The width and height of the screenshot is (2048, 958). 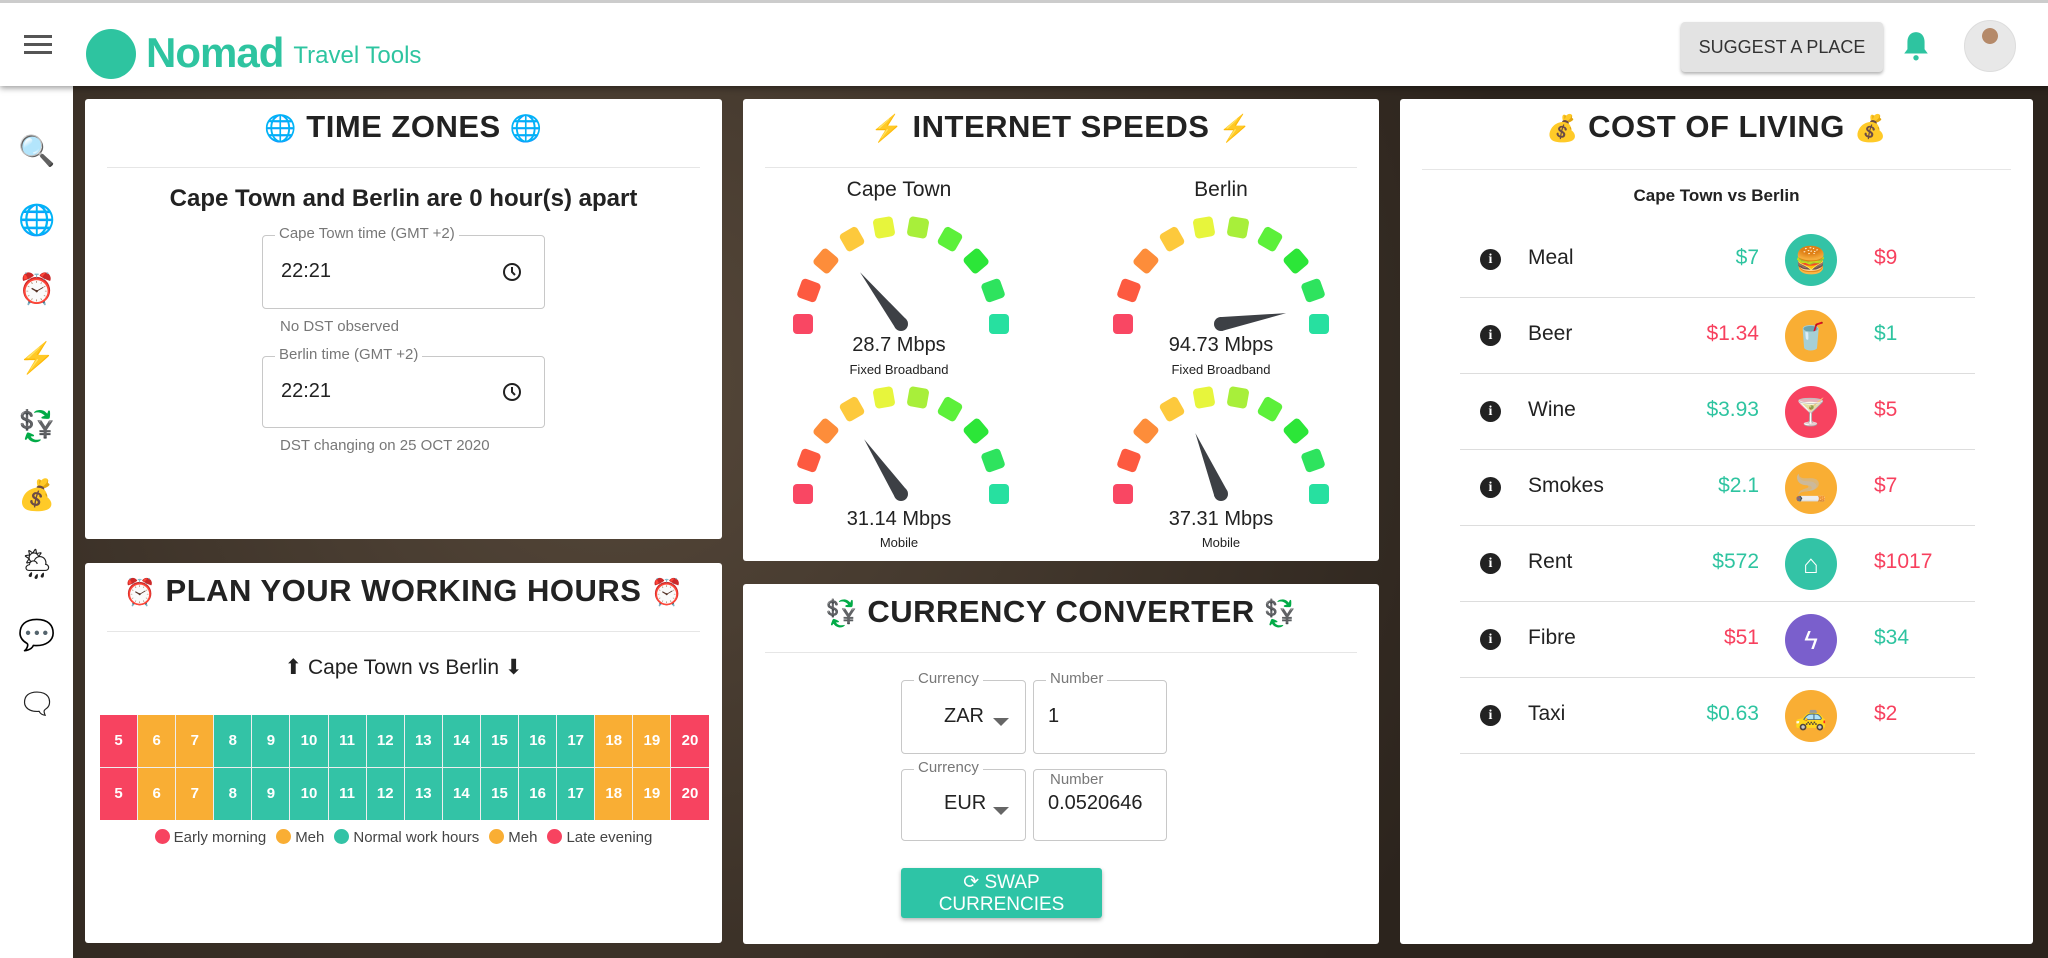 What do you see at coordinates (162, 836) in the screenshot?
I see `legend-dot` at bounding box center [162, 836].